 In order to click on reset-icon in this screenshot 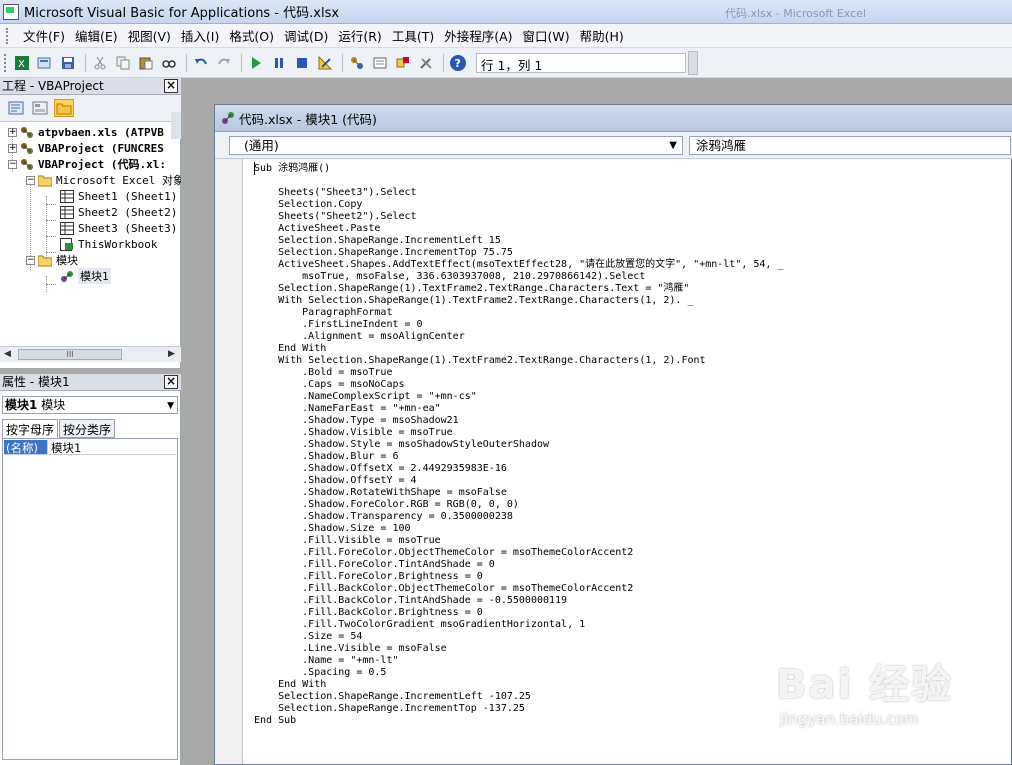, I will do `click(302, 63)`.